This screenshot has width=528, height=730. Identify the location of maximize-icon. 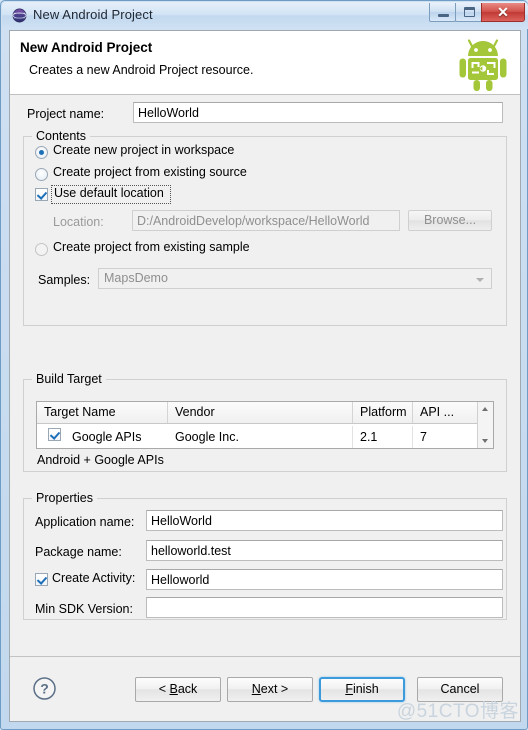
(469, 12).